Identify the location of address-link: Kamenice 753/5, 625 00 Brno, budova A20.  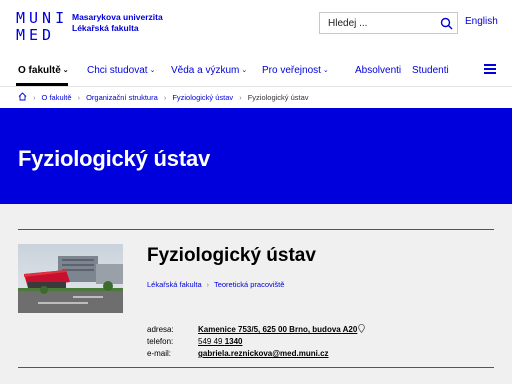
(282, 330).